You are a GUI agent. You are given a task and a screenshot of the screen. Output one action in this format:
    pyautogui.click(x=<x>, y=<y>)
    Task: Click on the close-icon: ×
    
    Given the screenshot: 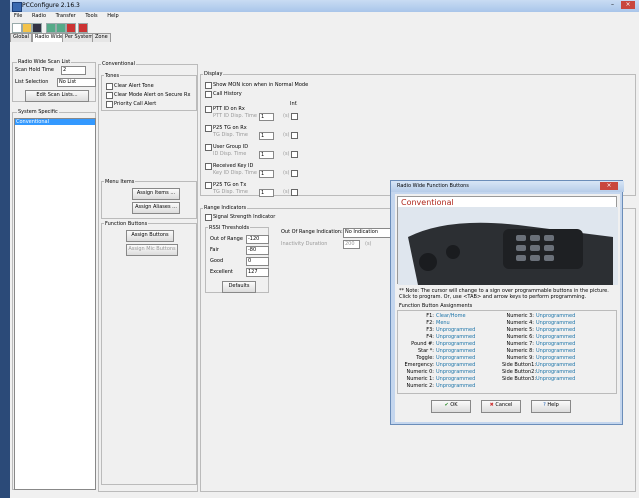 What is the action you would take?
    pyautogui.click(x=628, y=5)
    